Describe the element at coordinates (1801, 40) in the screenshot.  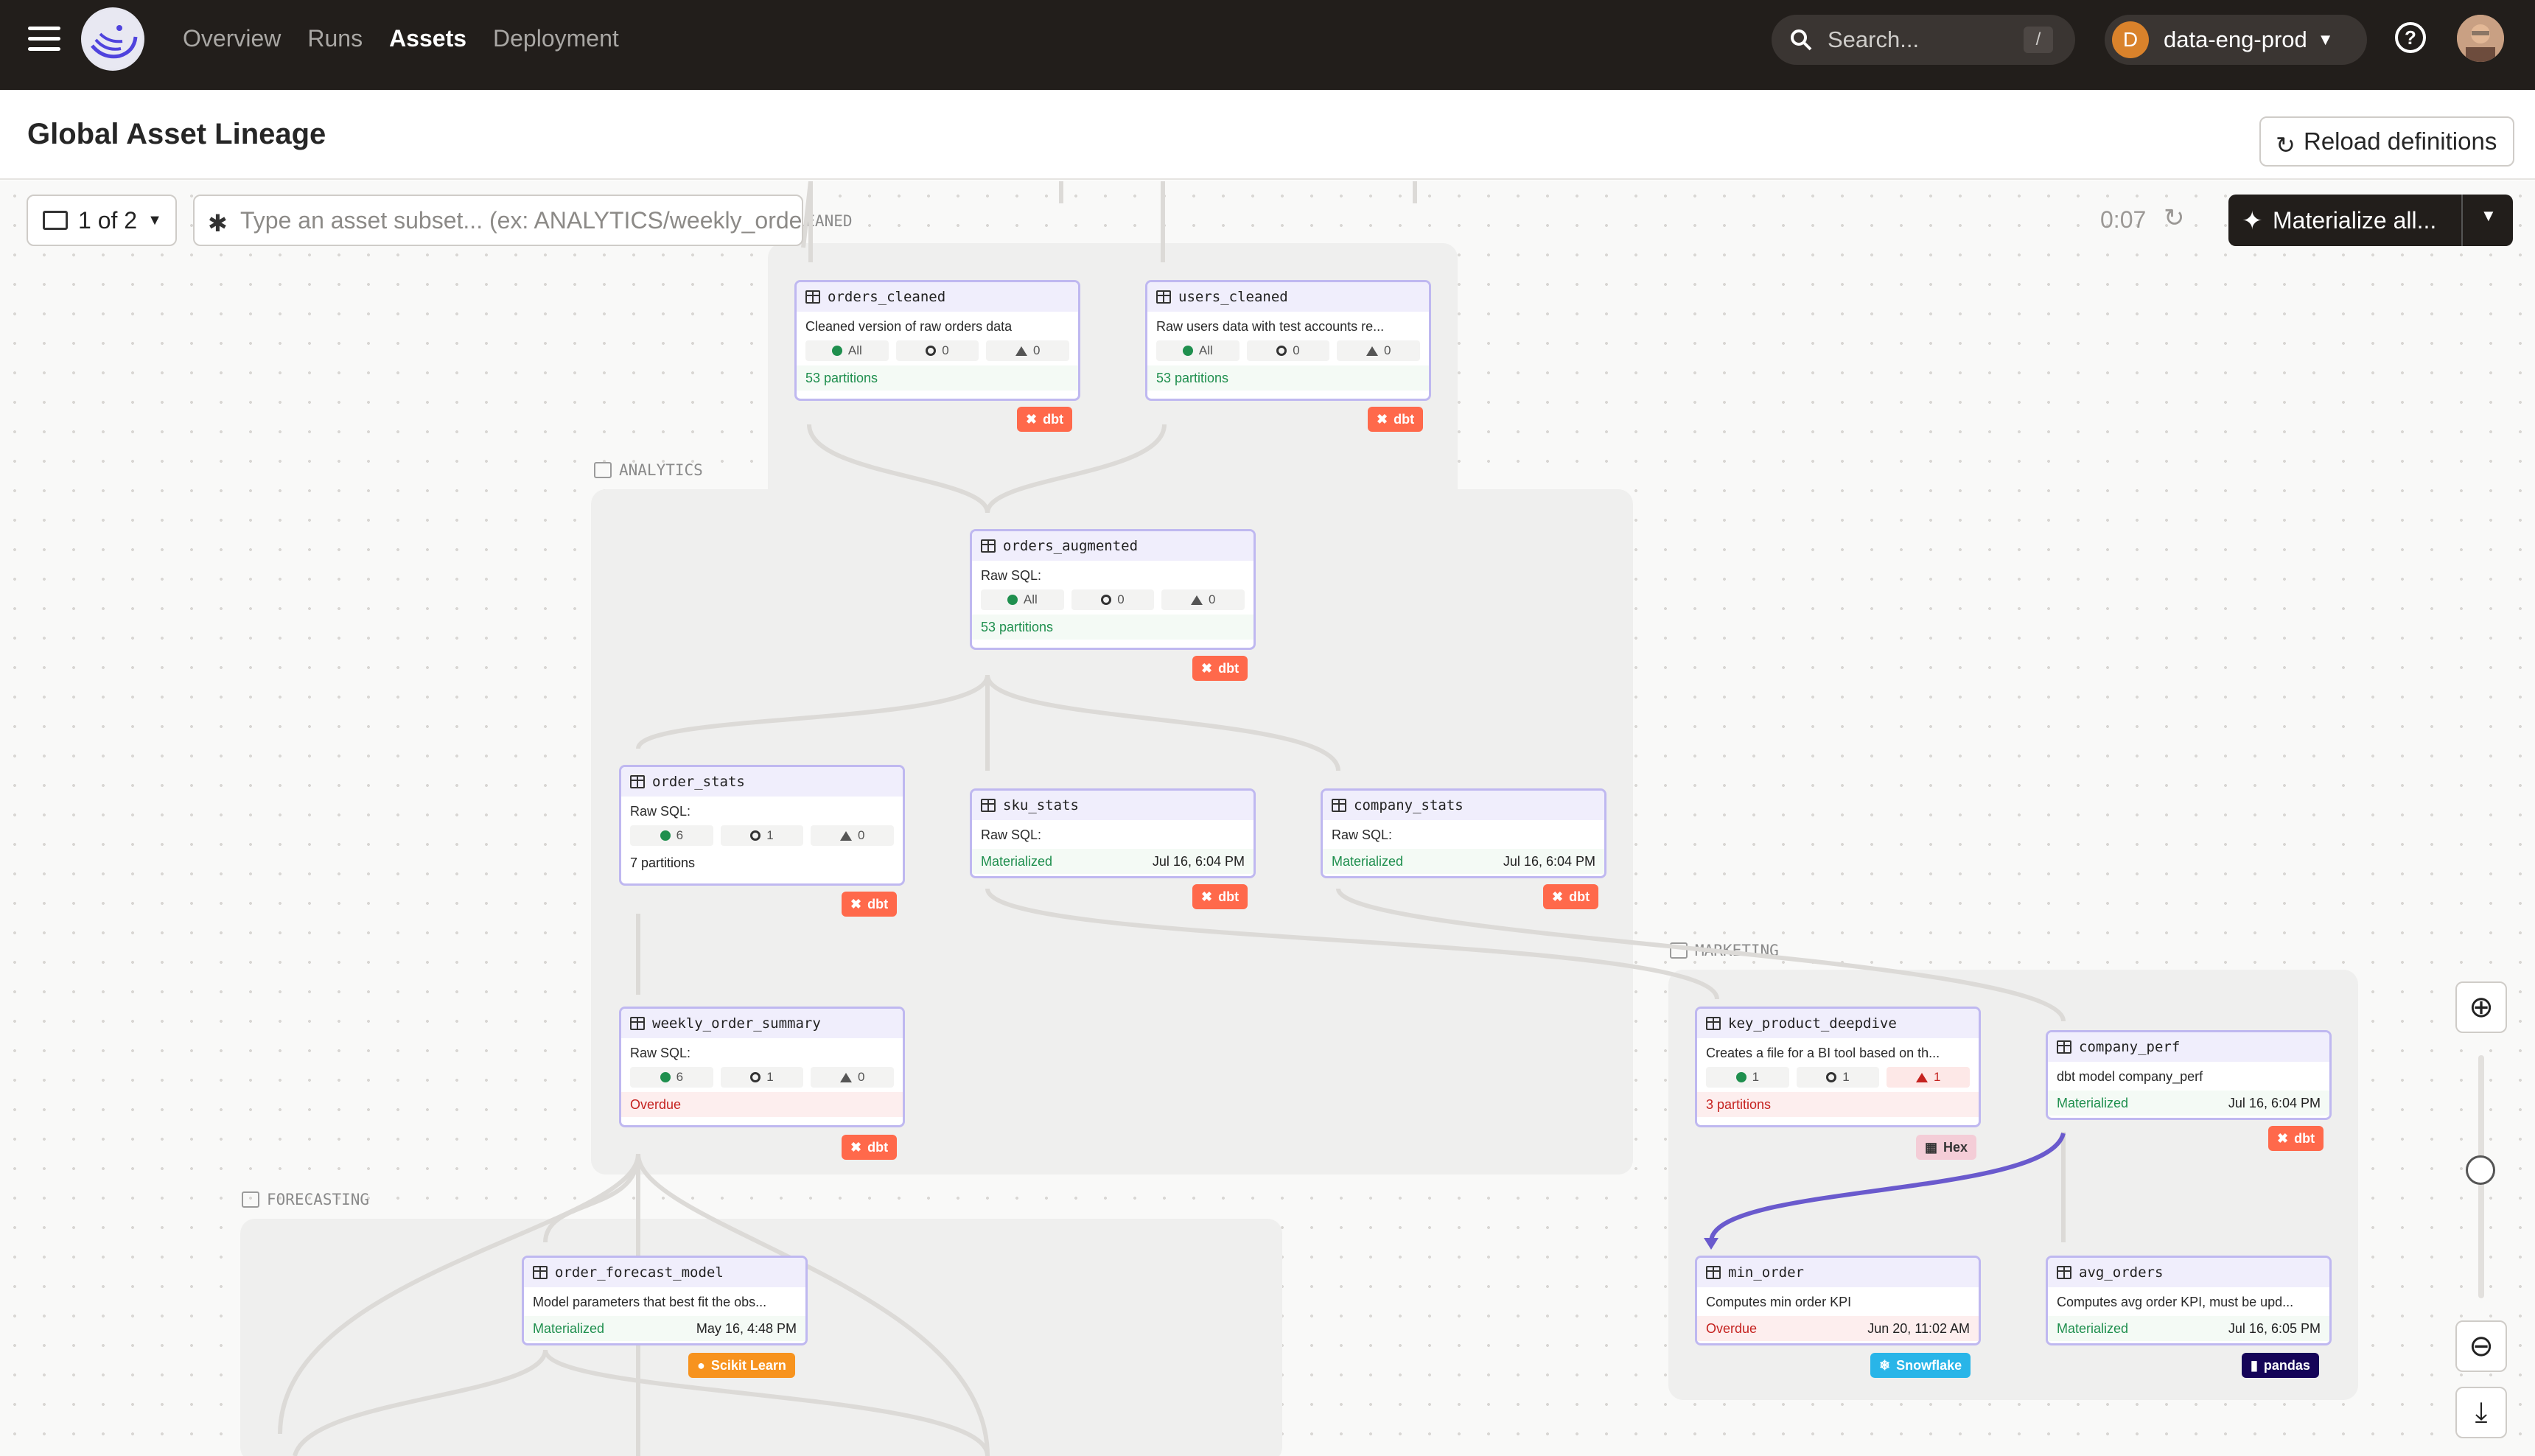
I see `search-icon` at that location.